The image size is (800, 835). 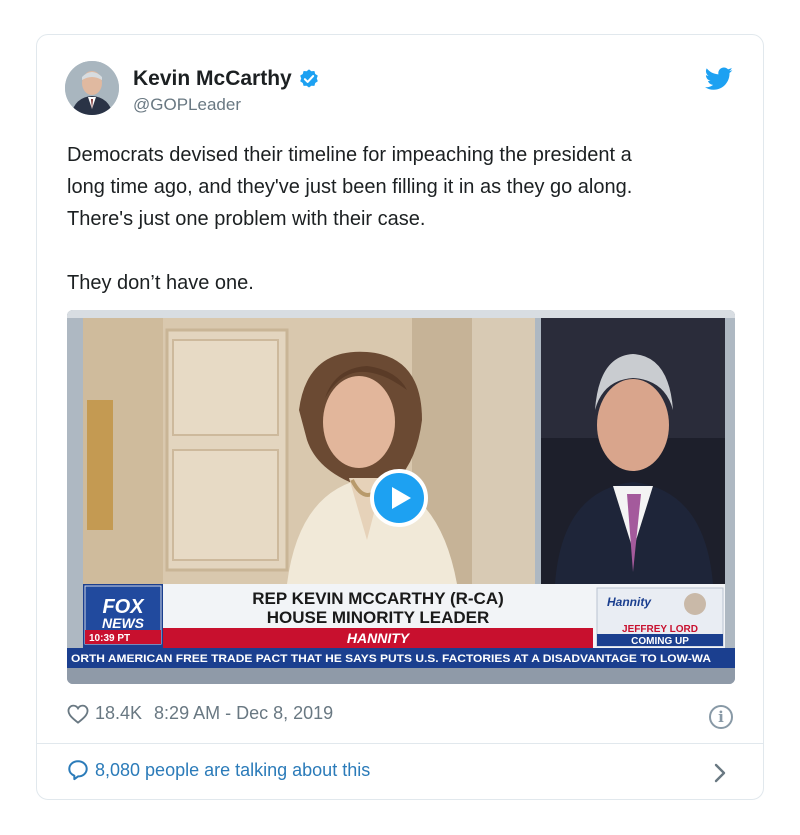 What do you see at coordinates (660, 629) in the screenshot?
I see `promo-guest: JEFFREY LORD` at bounding box center [660, 629].